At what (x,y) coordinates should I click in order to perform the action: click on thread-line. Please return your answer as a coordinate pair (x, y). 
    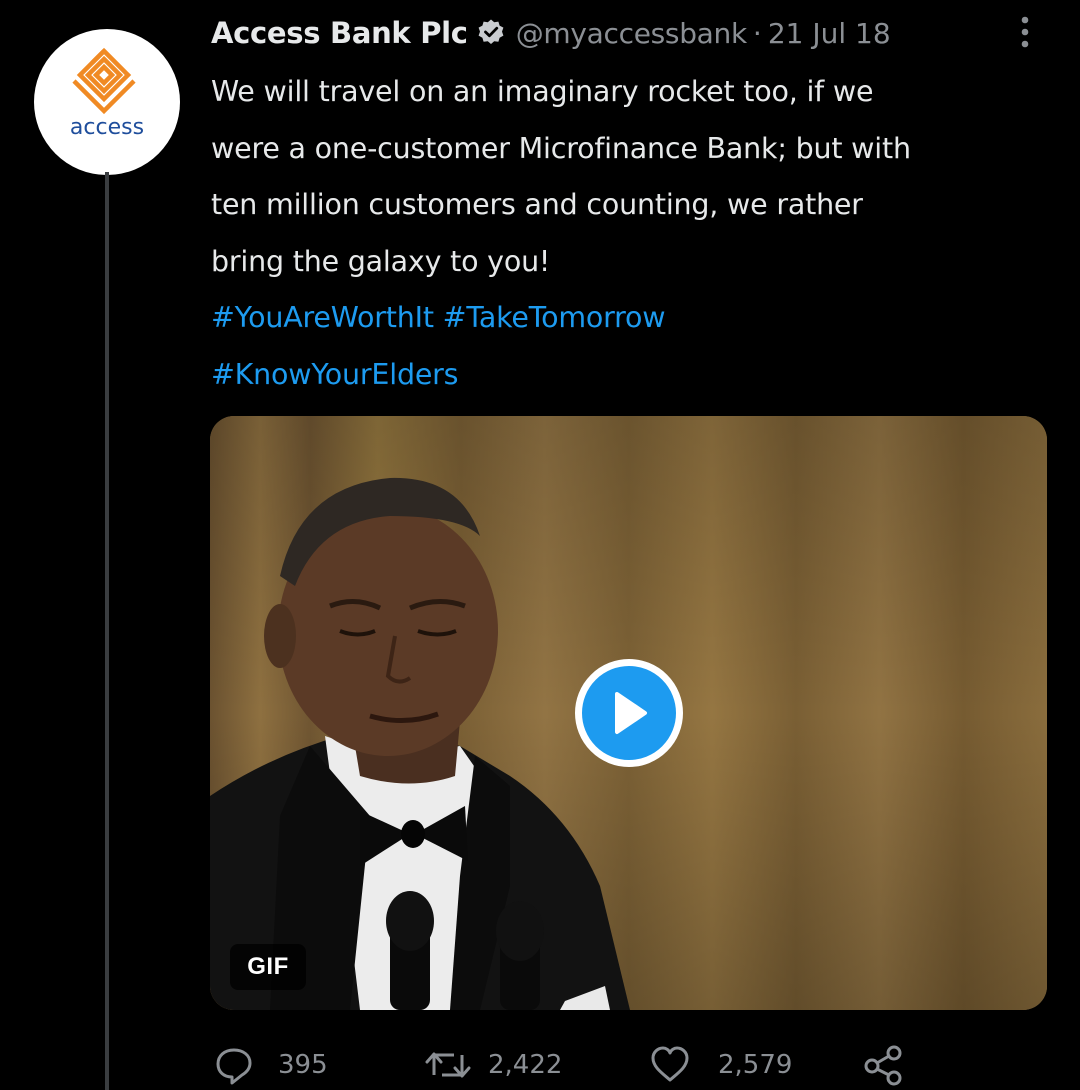
    Looking at the image, I should click on (107, 631).